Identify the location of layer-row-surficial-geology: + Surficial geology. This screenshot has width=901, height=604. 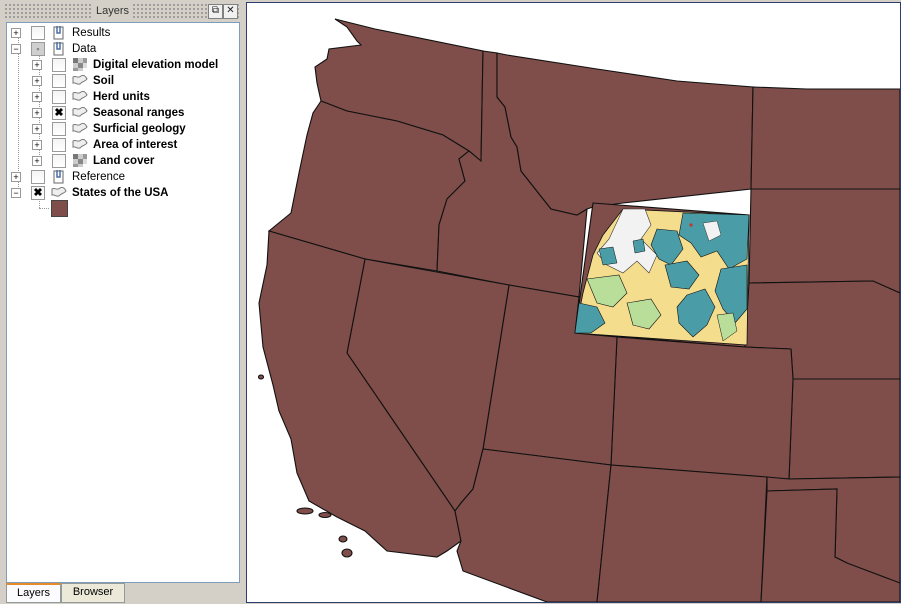
(122, 129).